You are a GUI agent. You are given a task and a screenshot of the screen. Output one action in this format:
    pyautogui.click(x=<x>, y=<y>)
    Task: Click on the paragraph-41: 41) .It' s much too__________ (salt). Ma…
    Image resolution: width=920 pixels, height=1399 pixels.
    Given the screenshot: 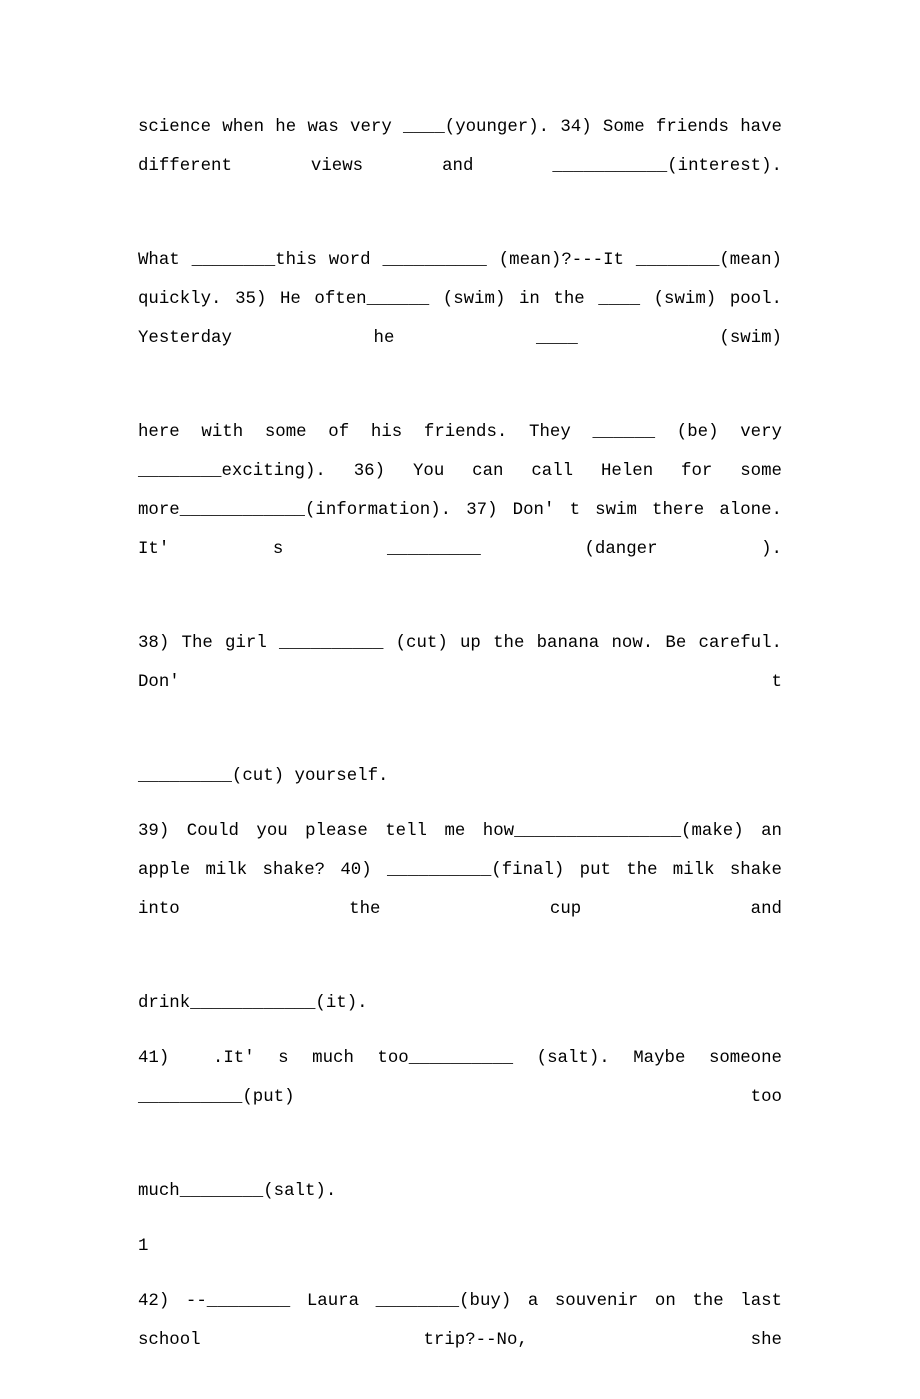 What is the action you would take?
    pyautogui.click(x=460, y=1078)
    